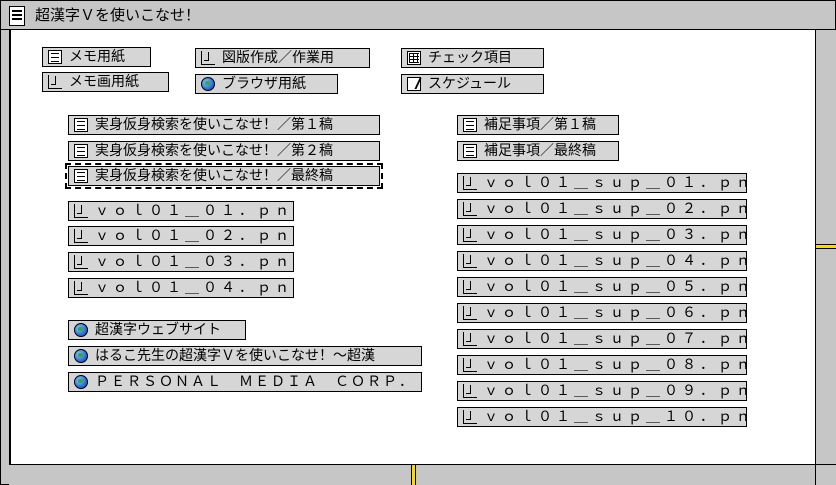 This screenshot has height=485, width=836. Describe the element at coordinates (418, 15) in the screenshot. I see `title-bar: 超漢字Ｖを使いこなせ！` at that location.